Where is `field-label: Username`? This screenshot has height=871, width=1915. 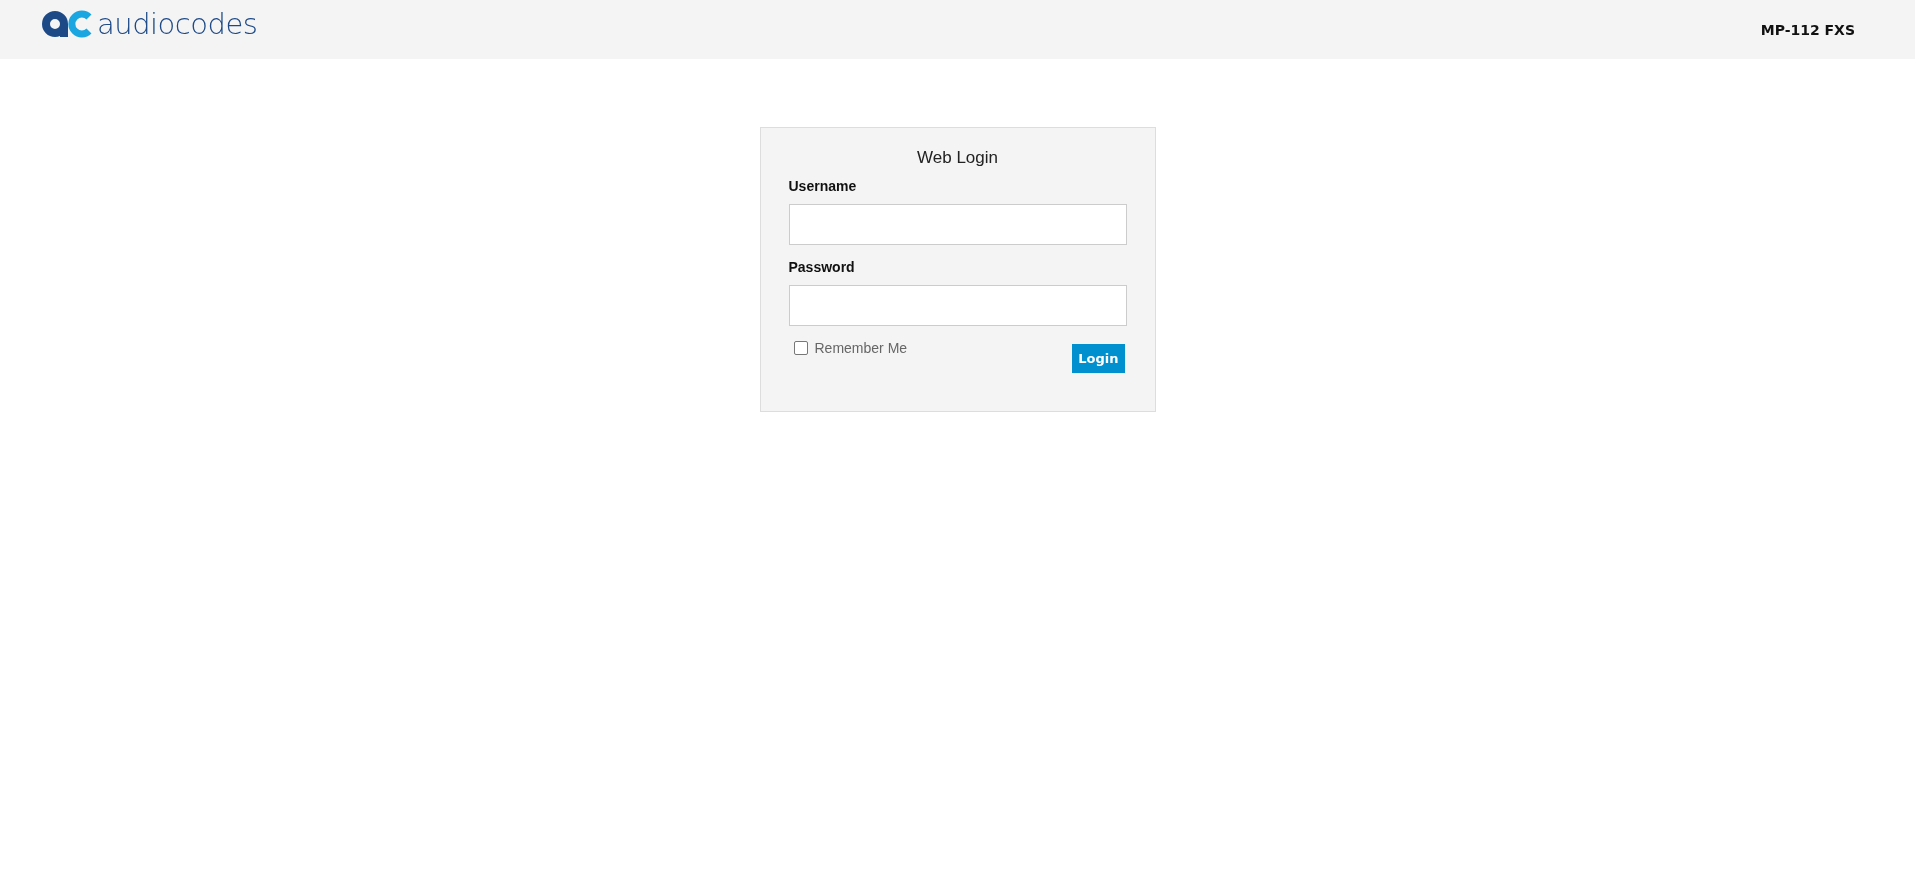 field-label: Username is located at coordinates (823, 186).